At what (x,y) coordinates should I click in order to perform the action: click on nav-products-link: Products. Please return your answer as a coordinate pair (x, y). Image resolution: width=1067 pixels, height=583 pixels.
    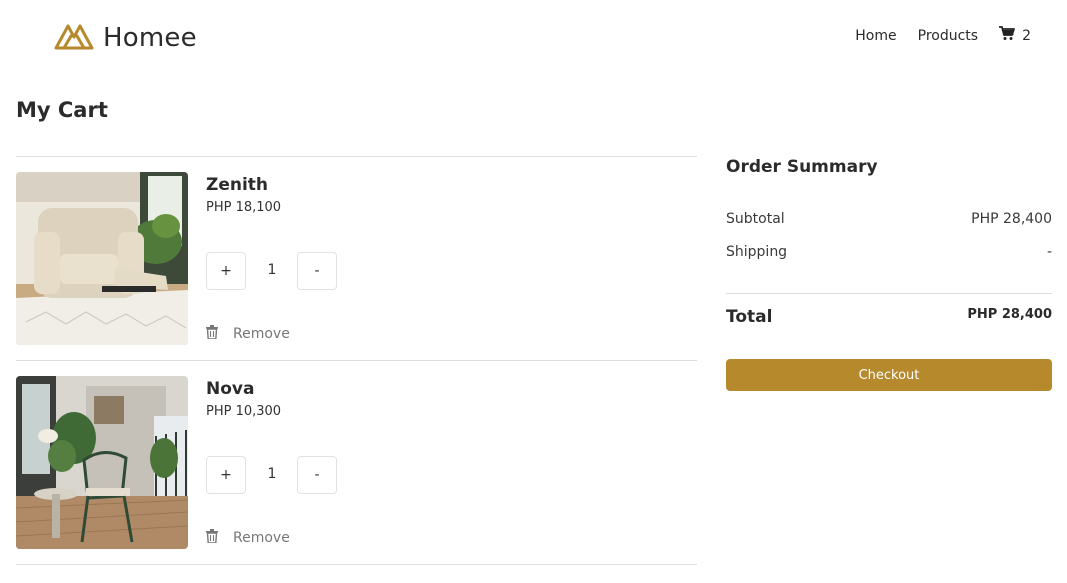
    Looking at the image, I should click on (948, 36).